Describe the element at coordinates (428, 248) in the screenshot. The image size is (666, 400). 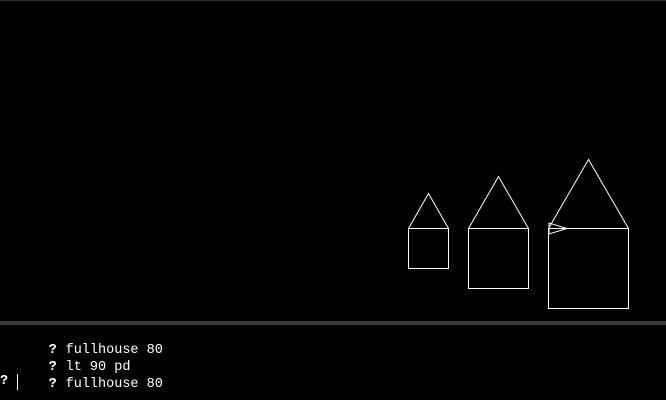
I see `house-small-body` at that location.